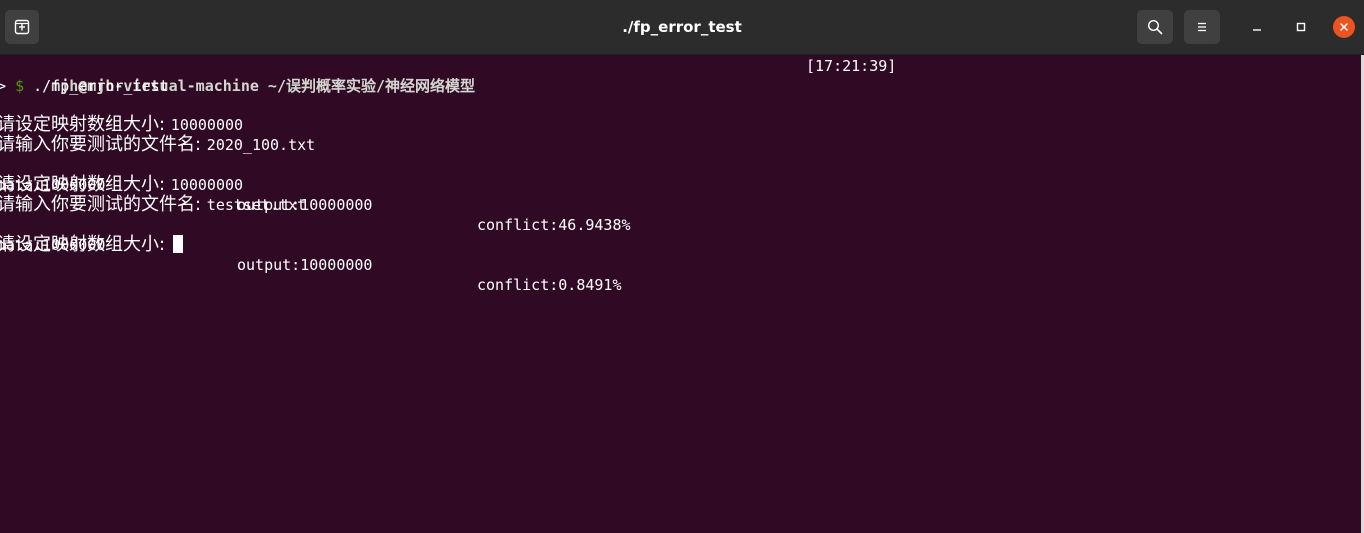 The width and height of the screenshot is (1364, 533). I want to click on output-line-size-3: 请设定映射数组大小:, so click(91, 245).